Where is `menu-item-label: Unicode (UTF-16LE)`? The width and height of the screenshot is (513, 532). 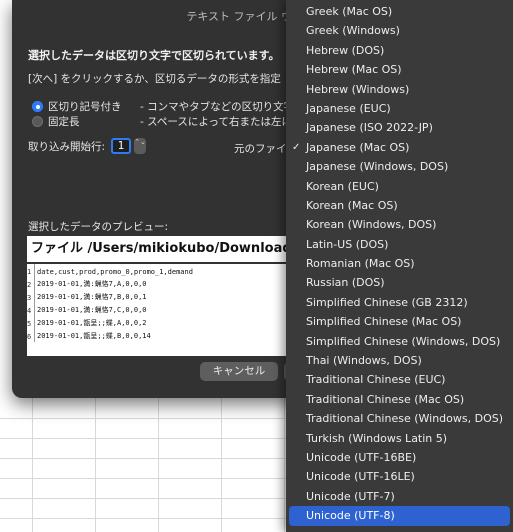
menu-item-label: Unicode (UTF-16LE) is located at coordinates (360, 477).